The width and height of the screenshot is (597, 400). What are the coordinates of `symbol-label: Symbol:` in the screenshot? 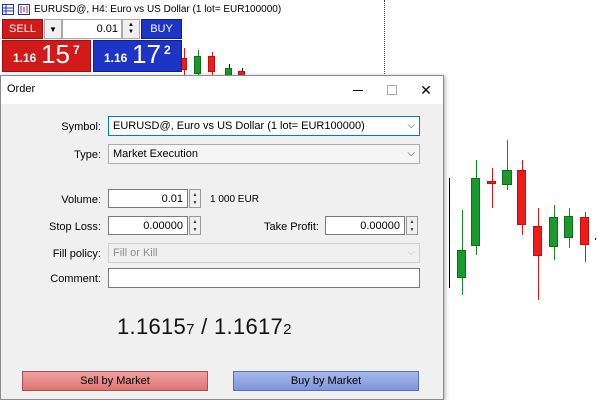 It's located at (81, 127).